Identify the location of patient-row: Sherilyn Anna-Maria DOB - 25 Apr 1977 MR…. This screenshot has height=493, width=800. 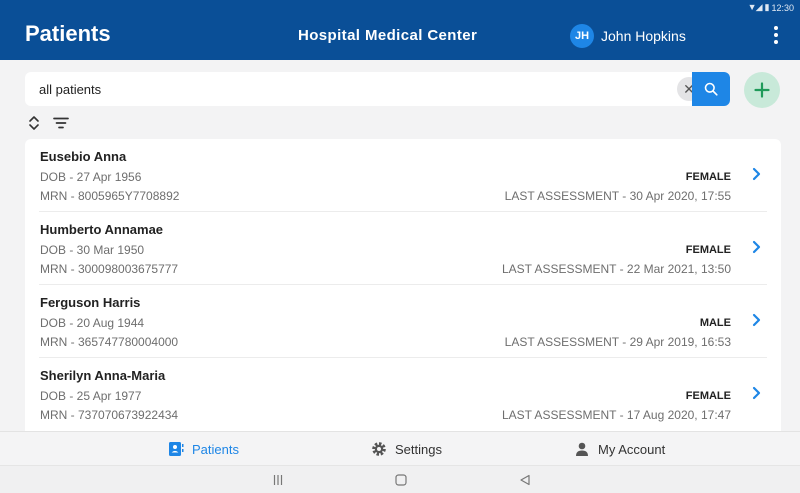
(403, 394).